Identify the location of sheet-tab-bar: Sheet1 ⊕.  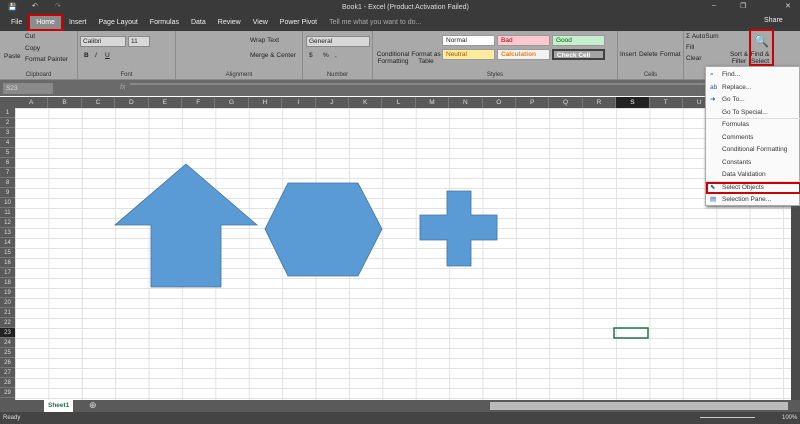
(400, 406).